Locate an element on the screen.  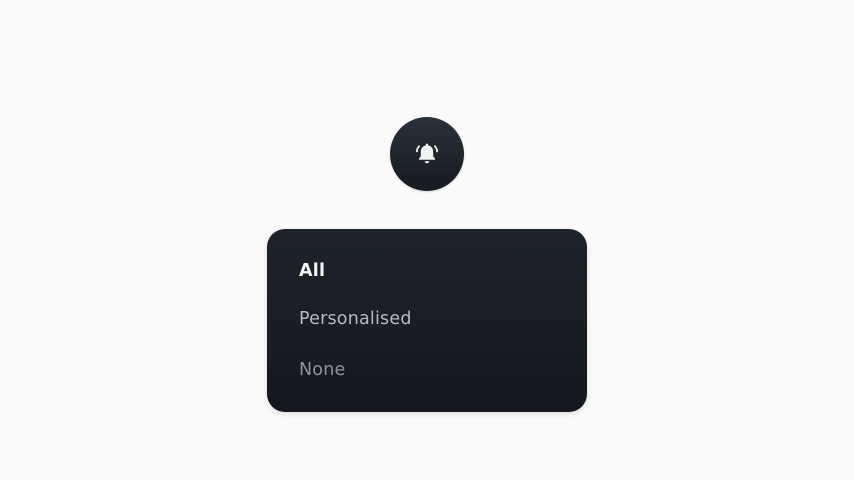
menu-option-none: None is located at coordinates (443, 370).